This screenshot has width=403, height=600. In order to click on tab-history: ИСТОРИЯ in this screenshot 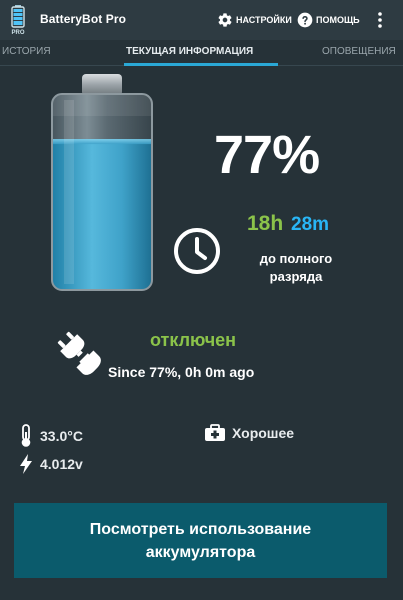, I will do `click(26, 51)`.